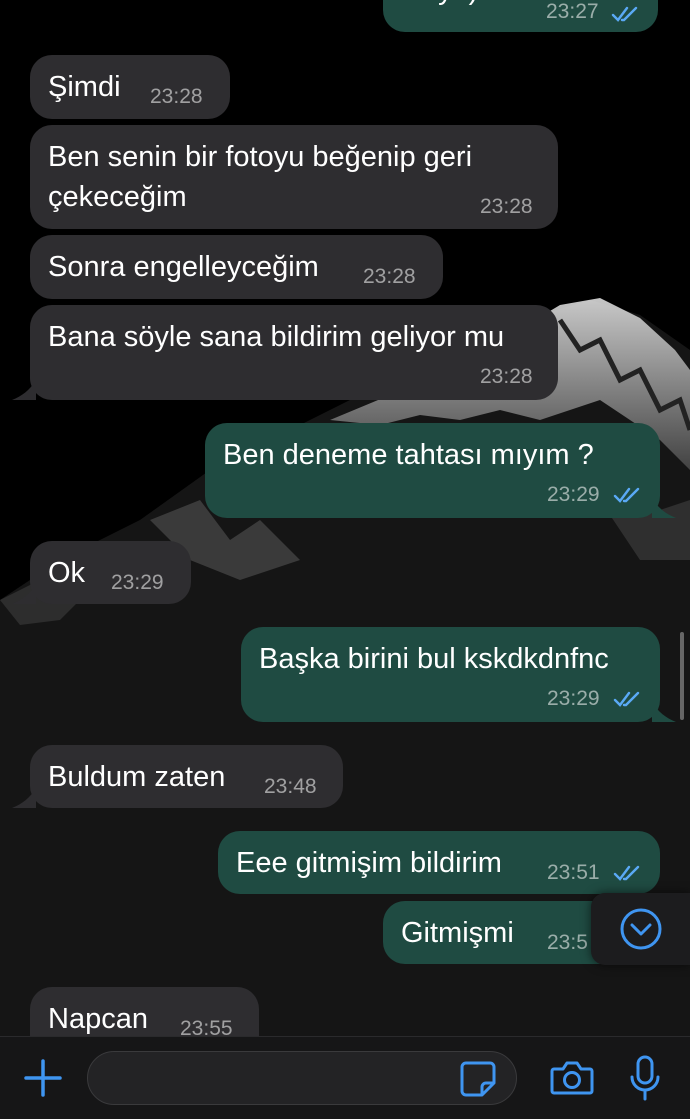 This screenshot has height=1119, width=690. Describe the element at coordinates (236, 267) in the screenshot. I see `message-bubble-incoming: Sonra engelleyceğim 23:28` at that location.